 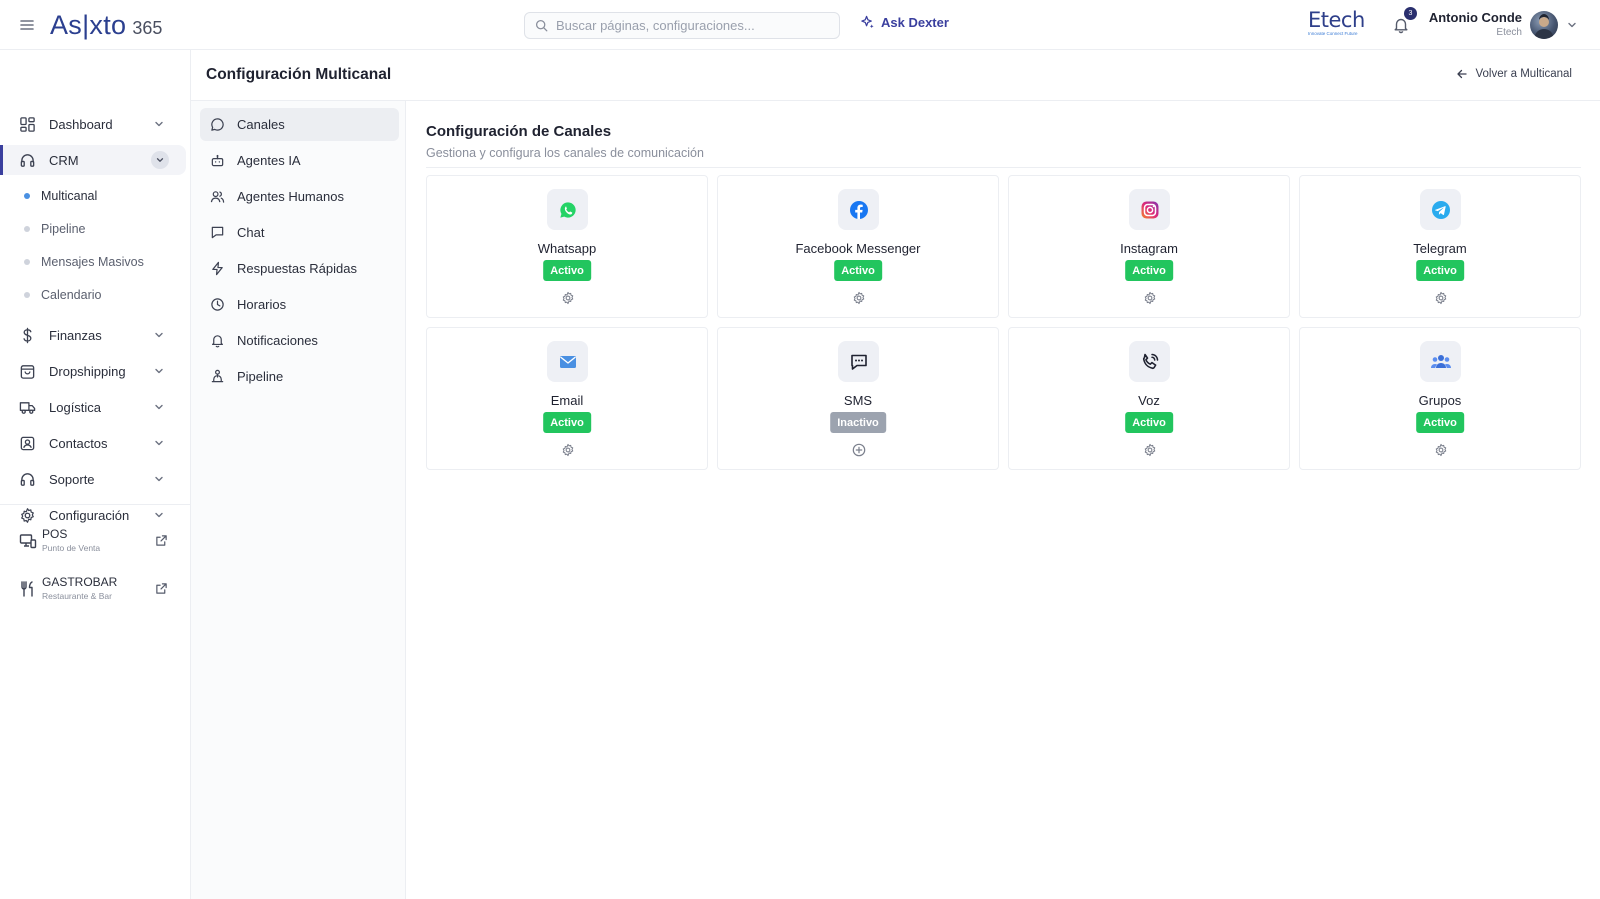 What do you see at coordinates (541, 25) in the screenshot?
I see `search-icon` at bounding box center [541, 25].